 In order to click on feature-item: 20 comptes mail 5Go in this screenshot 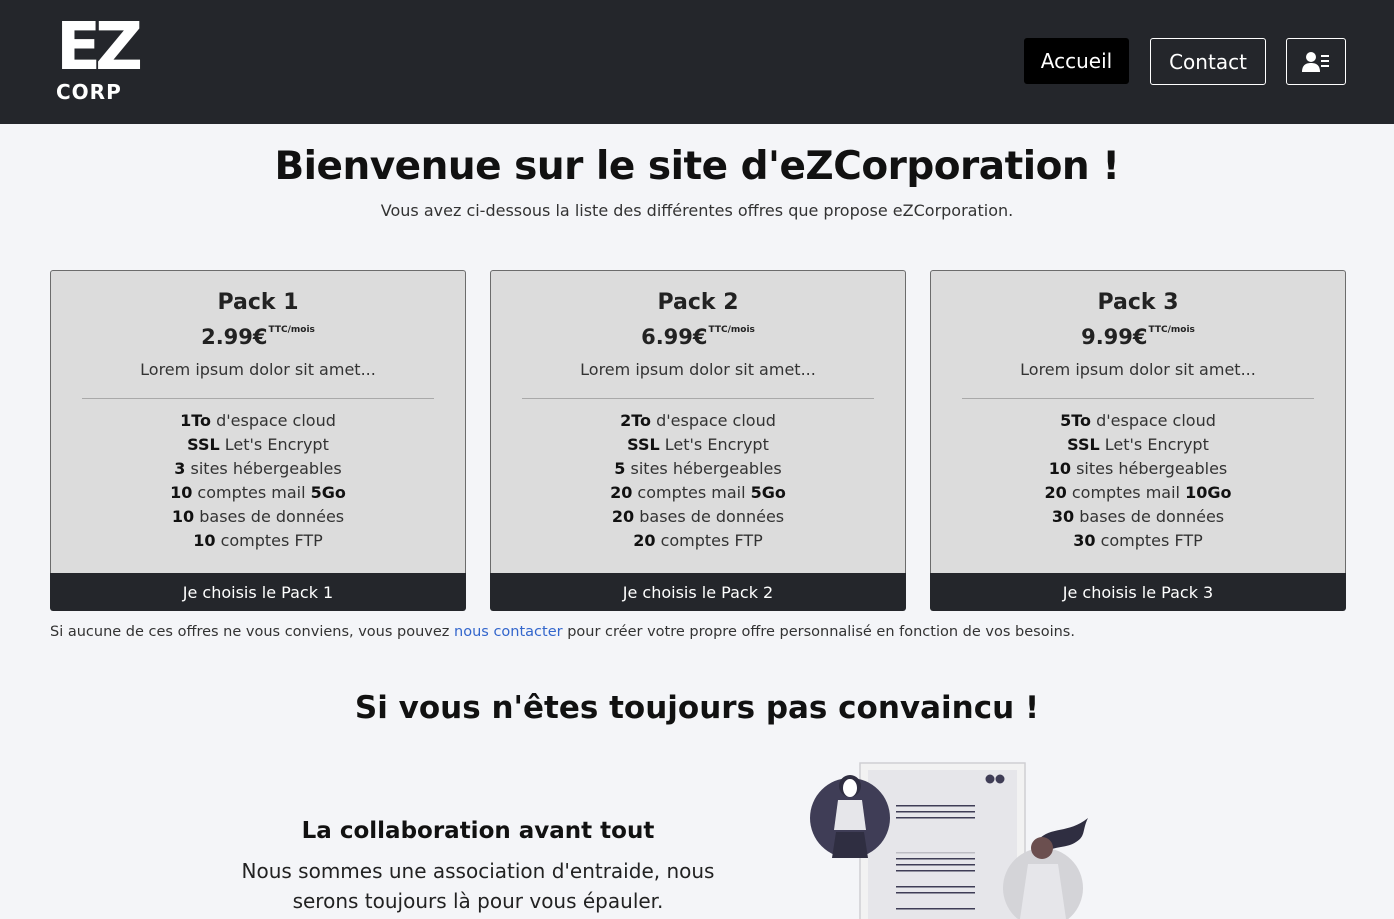, I will do `click(698, 492)`.